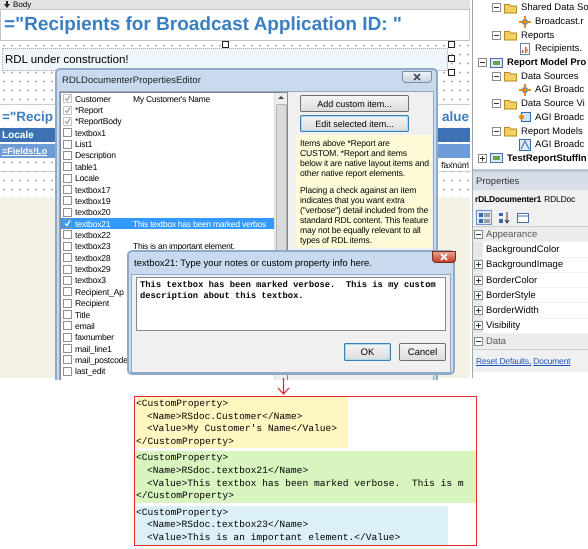 The image size is (588, 549). I want to click on object-name: rDLDocumenter1, so click(508, 199).